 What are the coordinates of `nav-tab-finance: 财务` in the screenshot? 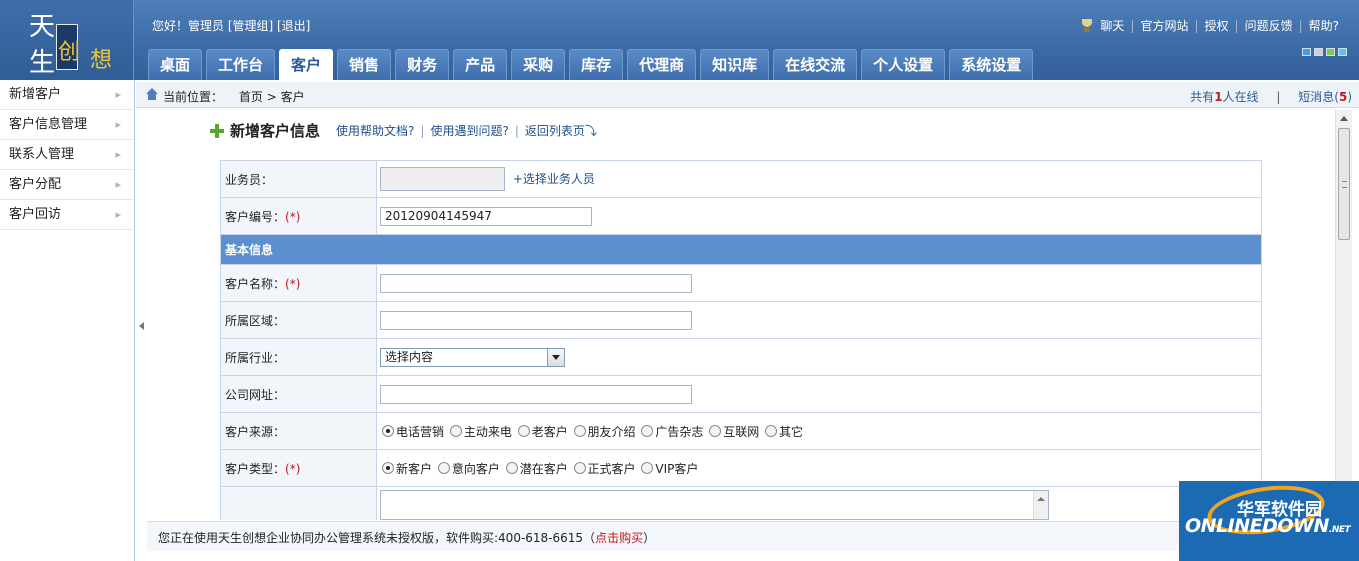 It's located at (422, 64).